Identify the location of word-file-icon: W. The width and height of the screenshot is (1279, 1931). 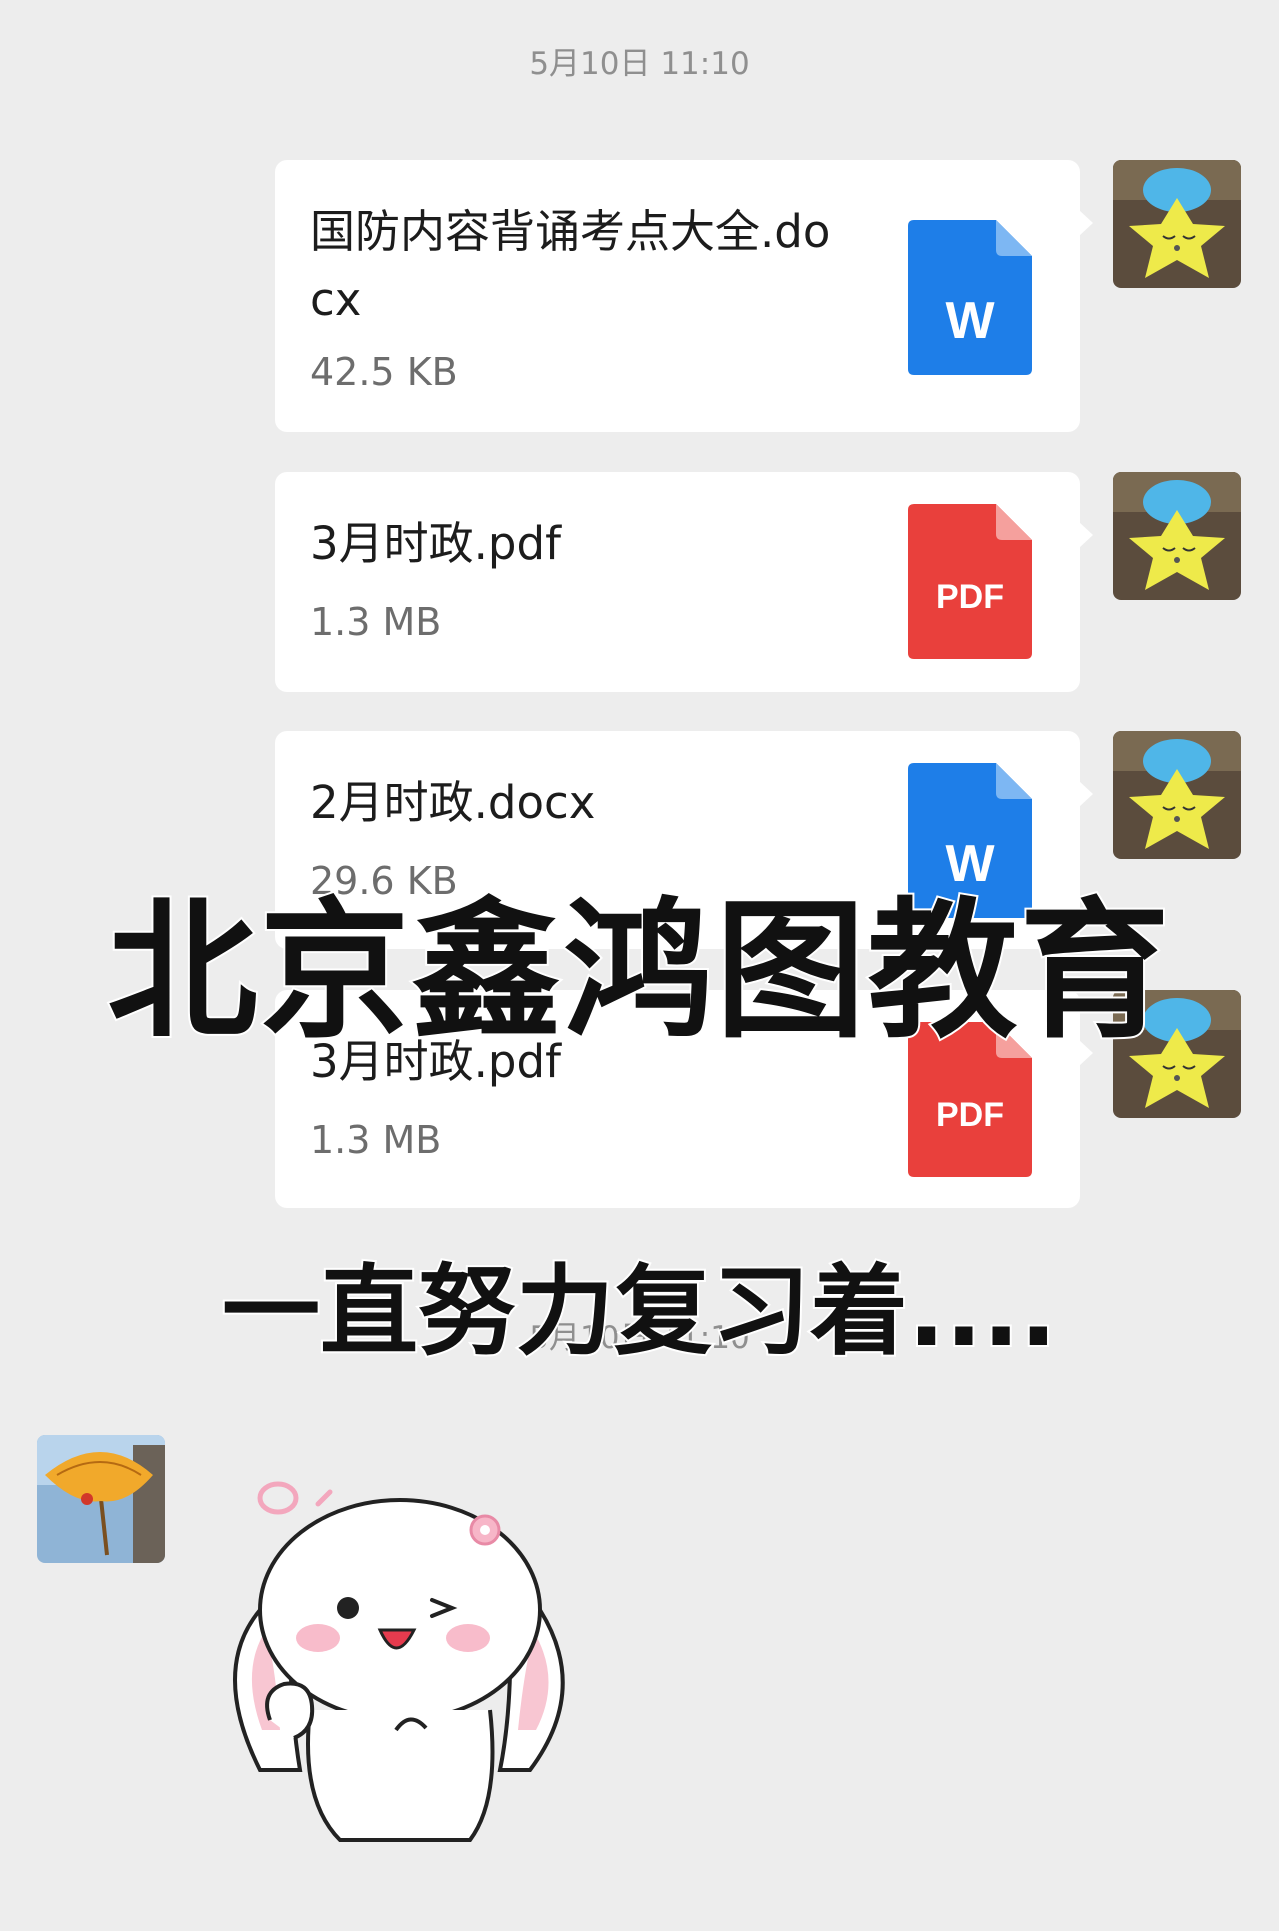
(970, 297).